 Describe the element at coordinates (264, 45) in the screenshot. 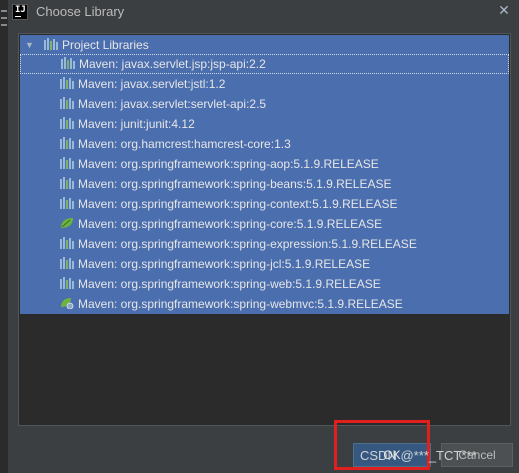

I see `tree-root-project-libraries: ▼ Project Libraries` at that location.